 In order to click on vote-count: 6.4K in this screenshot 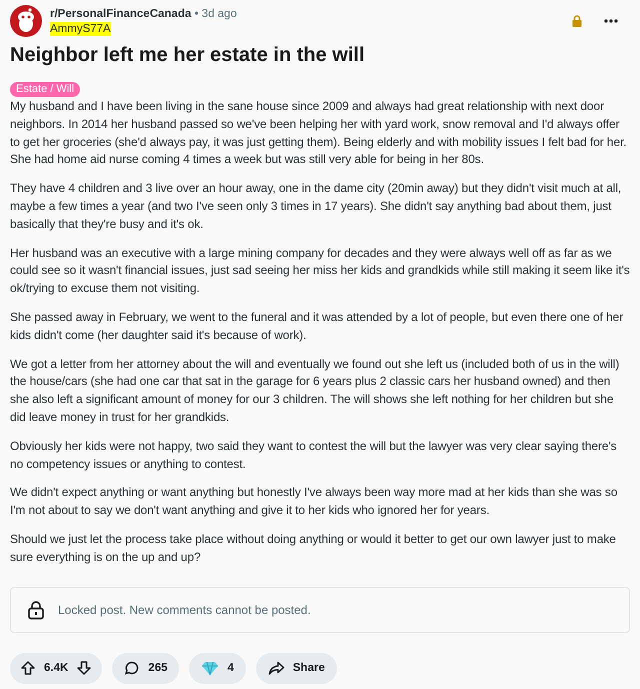, I will do `click(56, 668)`.